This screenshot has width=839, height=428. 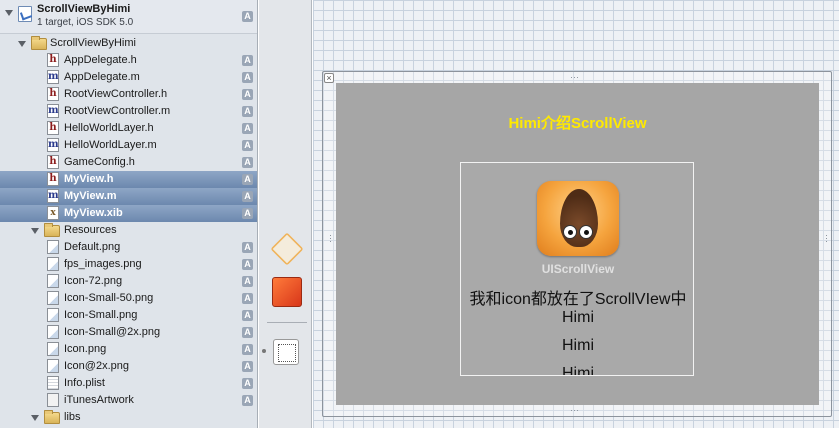 What do you see at coordinates (53, 213) in the screenshot?
I see `xib-file-icon: x` at bounding box center [53, 213].